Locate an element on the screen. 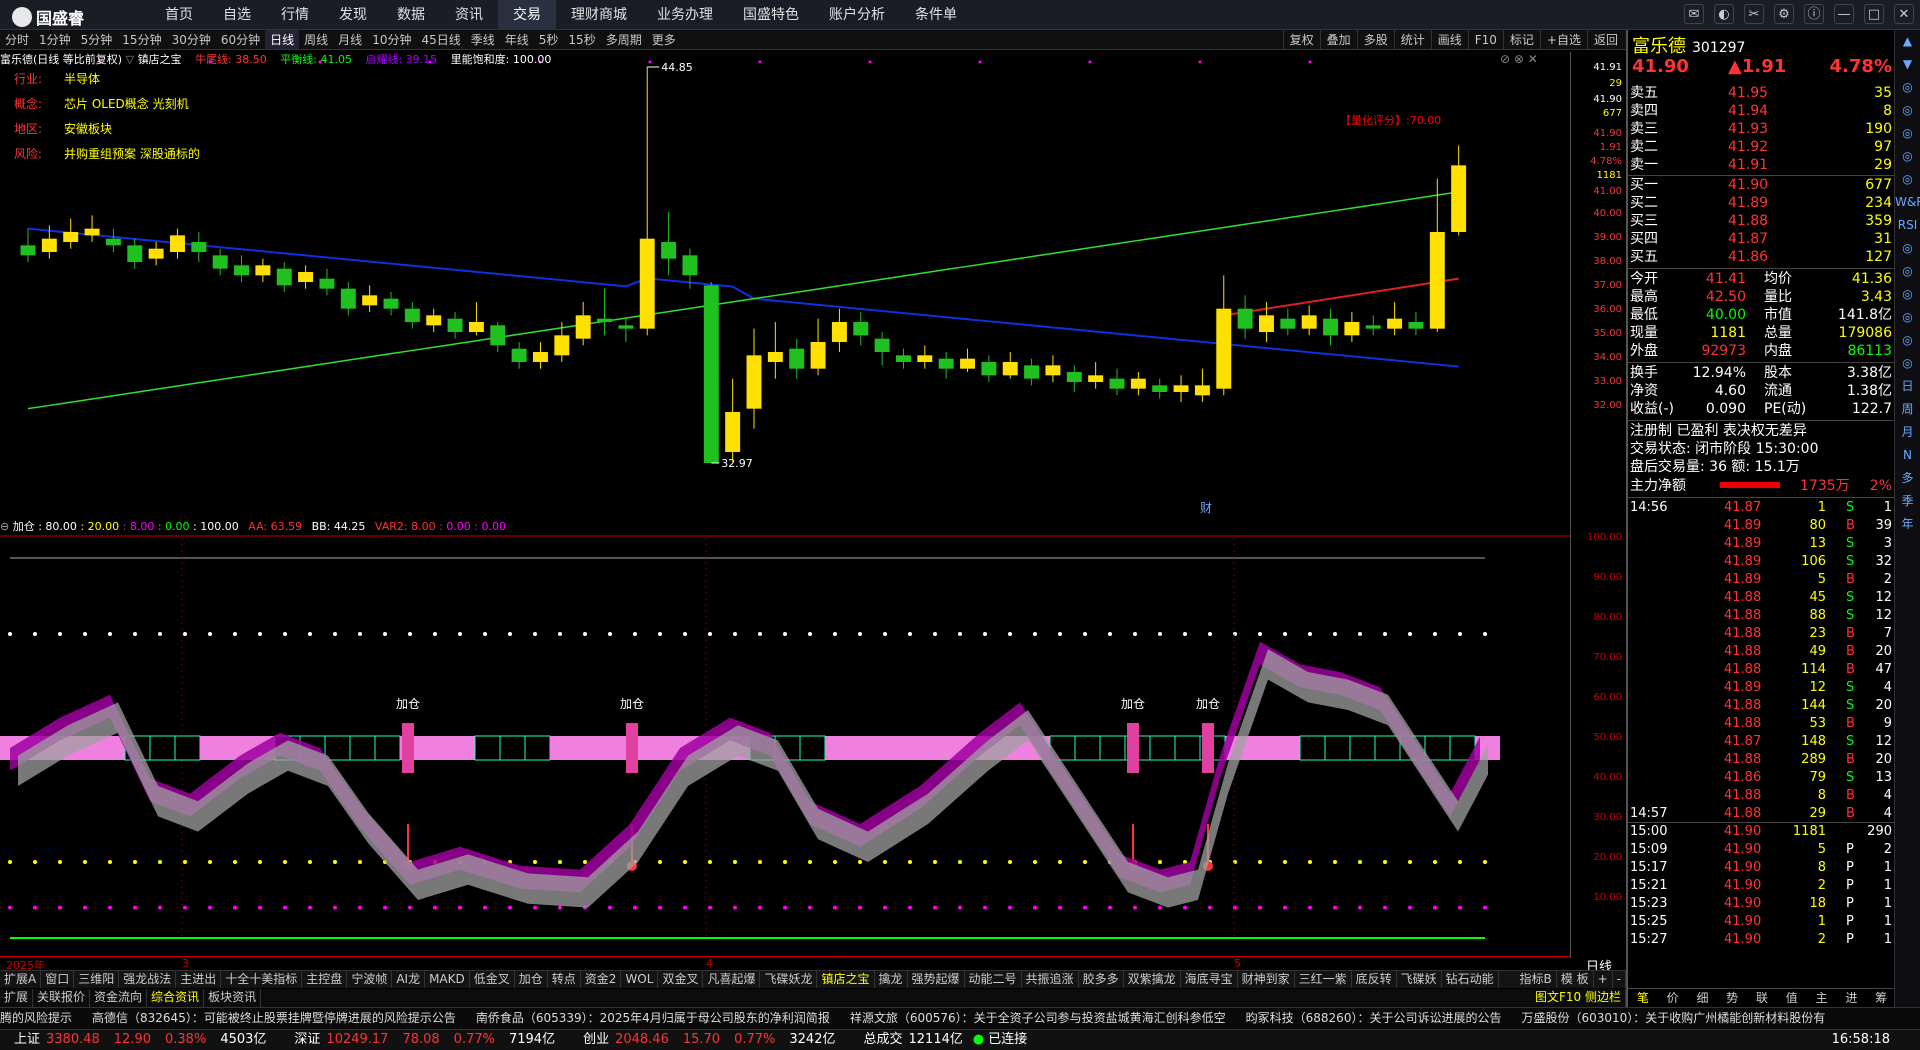  index-name: 上证 is located at coordinates (27, 1040).